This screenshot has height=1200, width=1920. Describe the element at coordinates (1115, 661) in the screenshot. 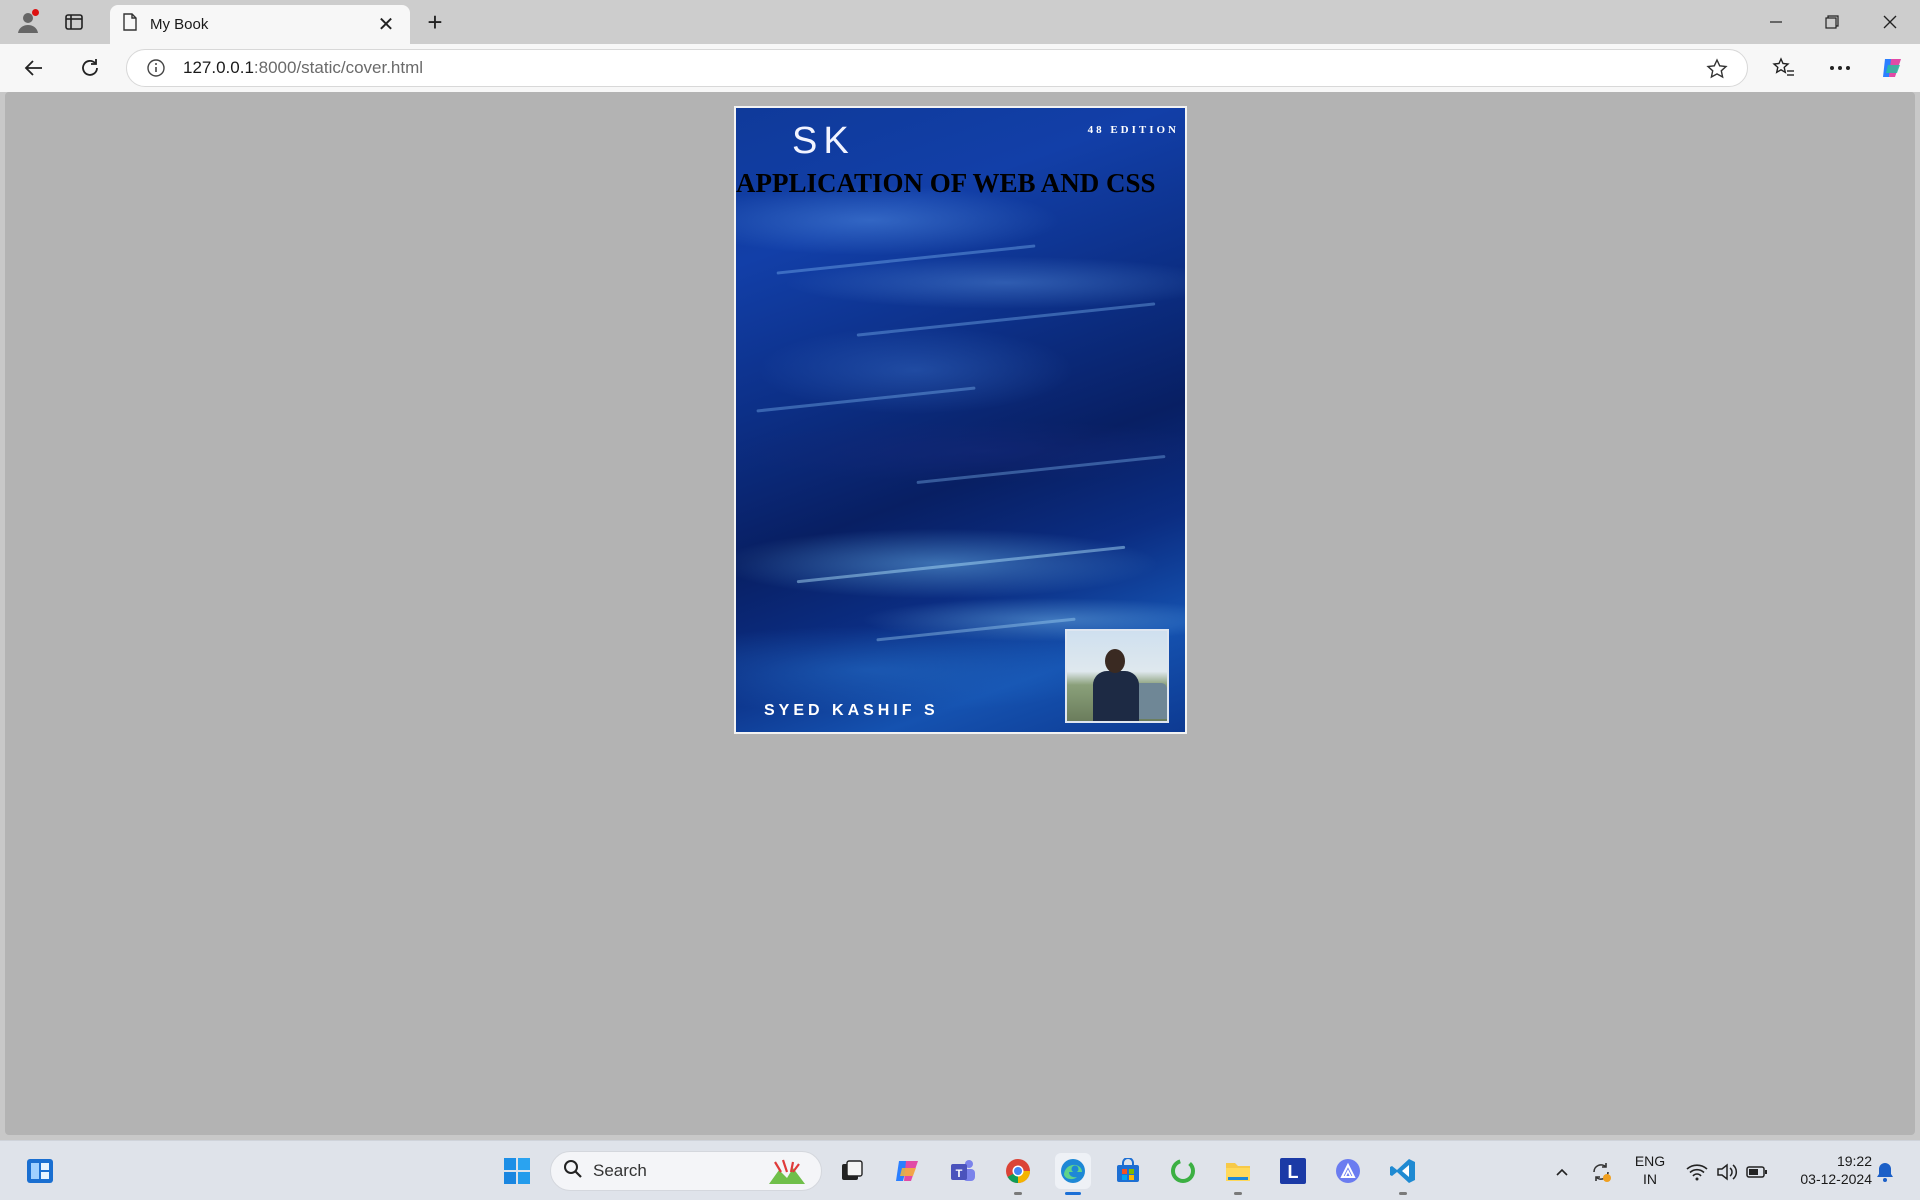

I see `photo-person-head` at that location.